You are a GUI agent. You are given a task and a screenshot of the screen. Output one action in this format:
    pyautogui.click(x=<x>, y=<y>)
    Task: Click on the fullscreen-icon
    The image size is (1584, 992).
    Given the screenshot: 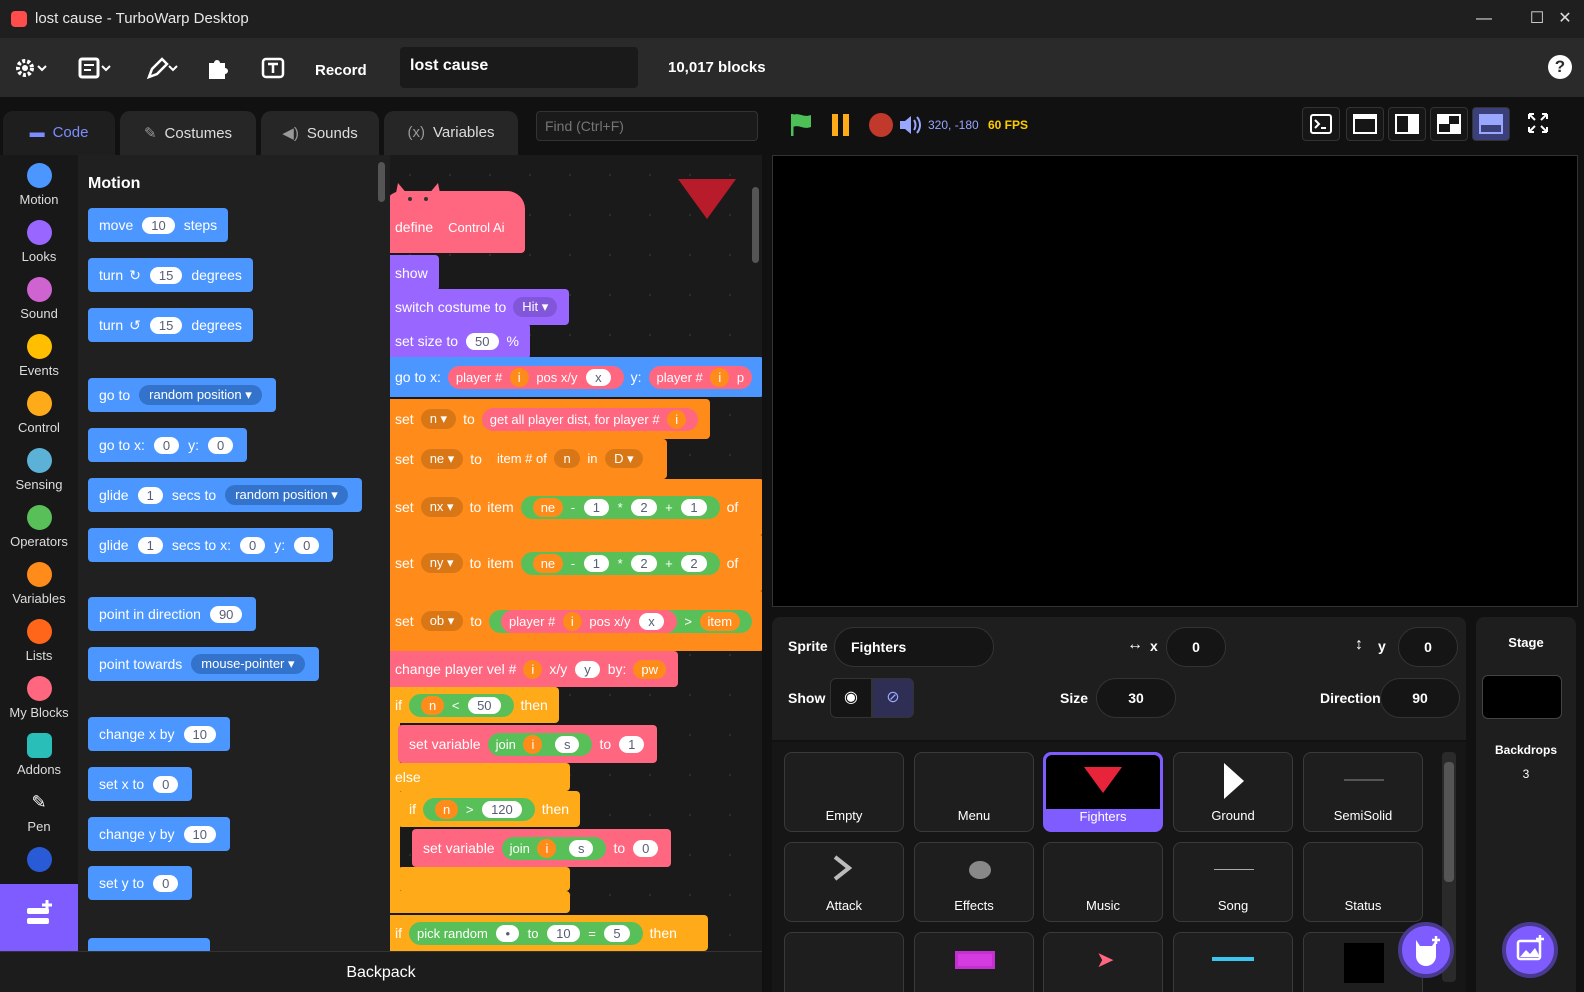 What is the action you would take?
    pyautogui.click(x=1539, y=124)
    